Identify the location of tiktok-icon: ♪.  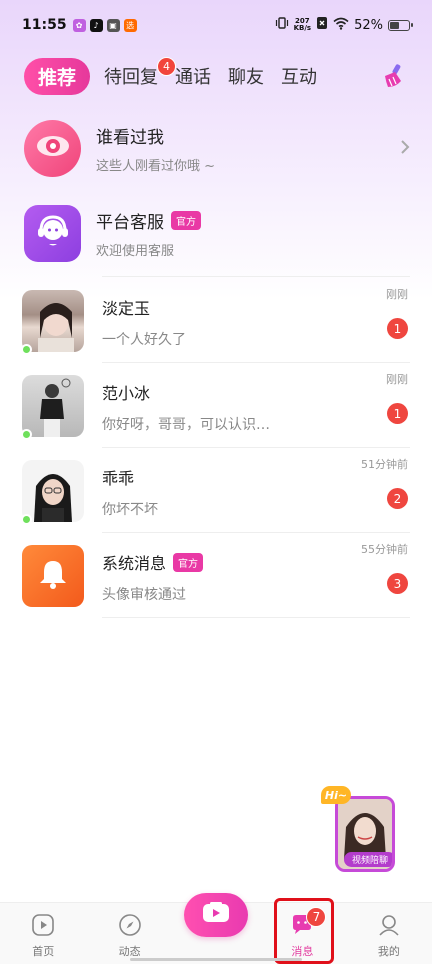
(96, 25).